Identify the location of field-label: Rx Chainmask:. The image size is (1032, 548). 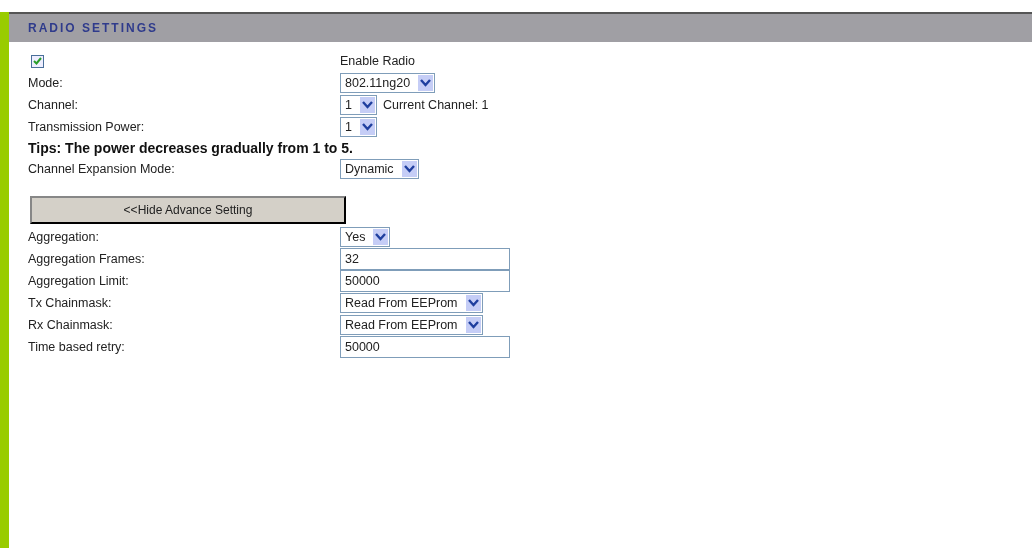
(71, 325).